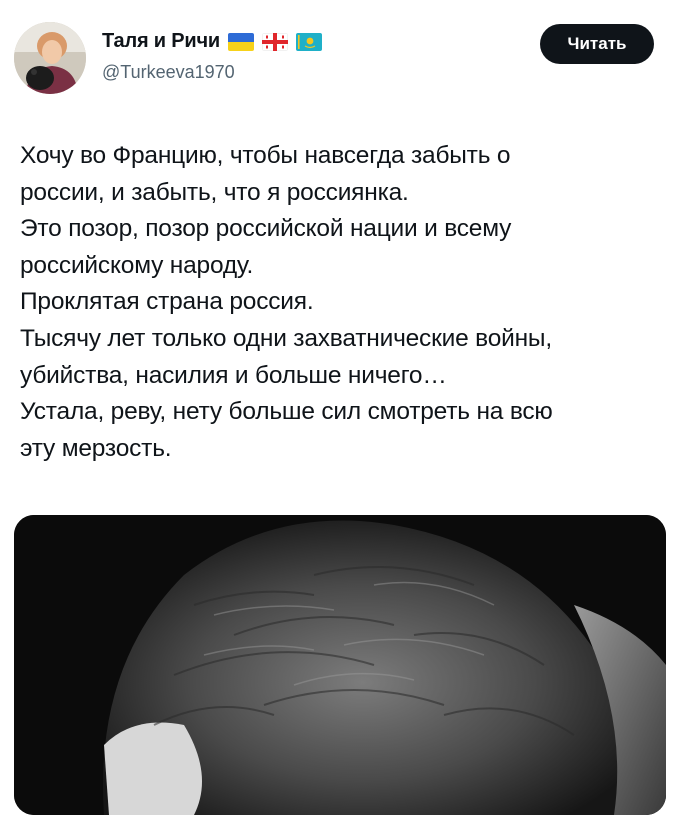 The image size is (680, 815). What do you see at coordinates (240, 41) in the screenshot?
I see `ukraine-flag-icon` at bounding box center [240, 41].